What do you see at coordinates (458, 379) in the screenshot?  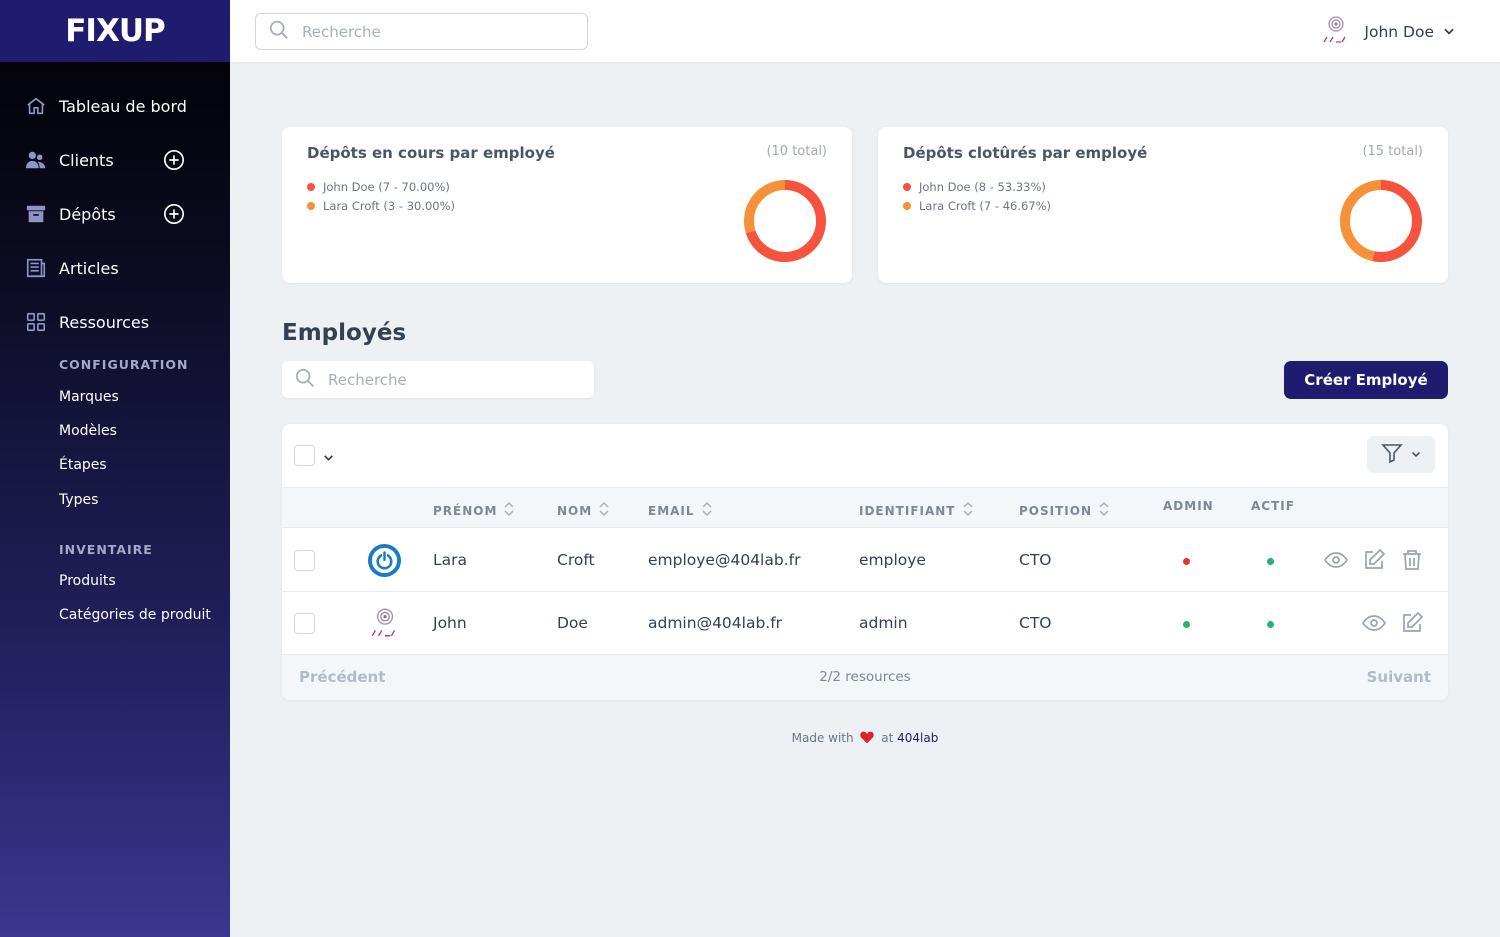 I see `employee-search-input` at bounding box center [458, 379].